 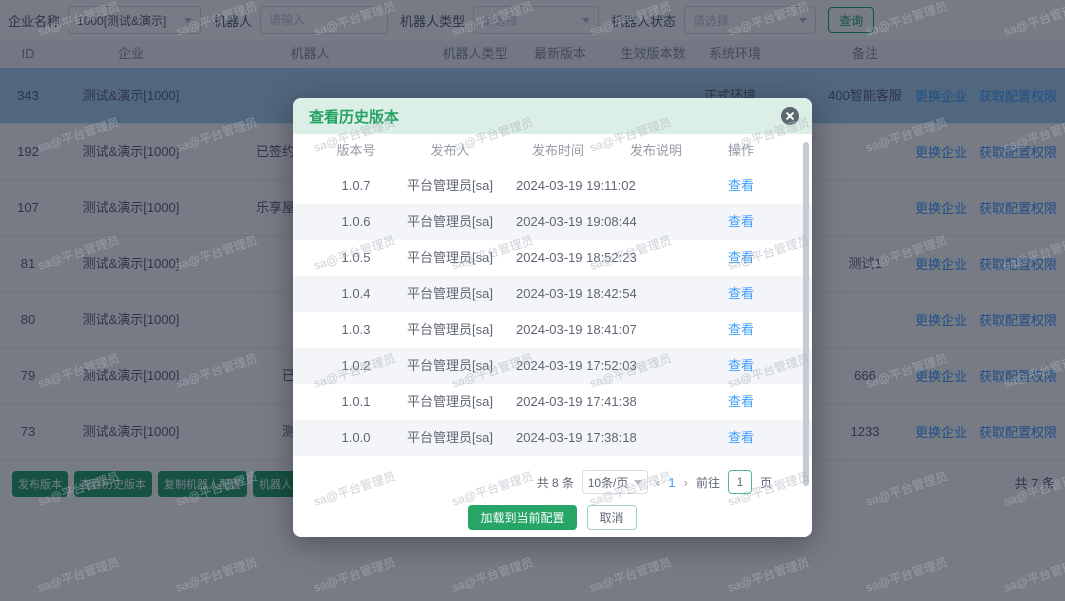 I want to click on cancel-button: 取消, so click(x=611, y=517).